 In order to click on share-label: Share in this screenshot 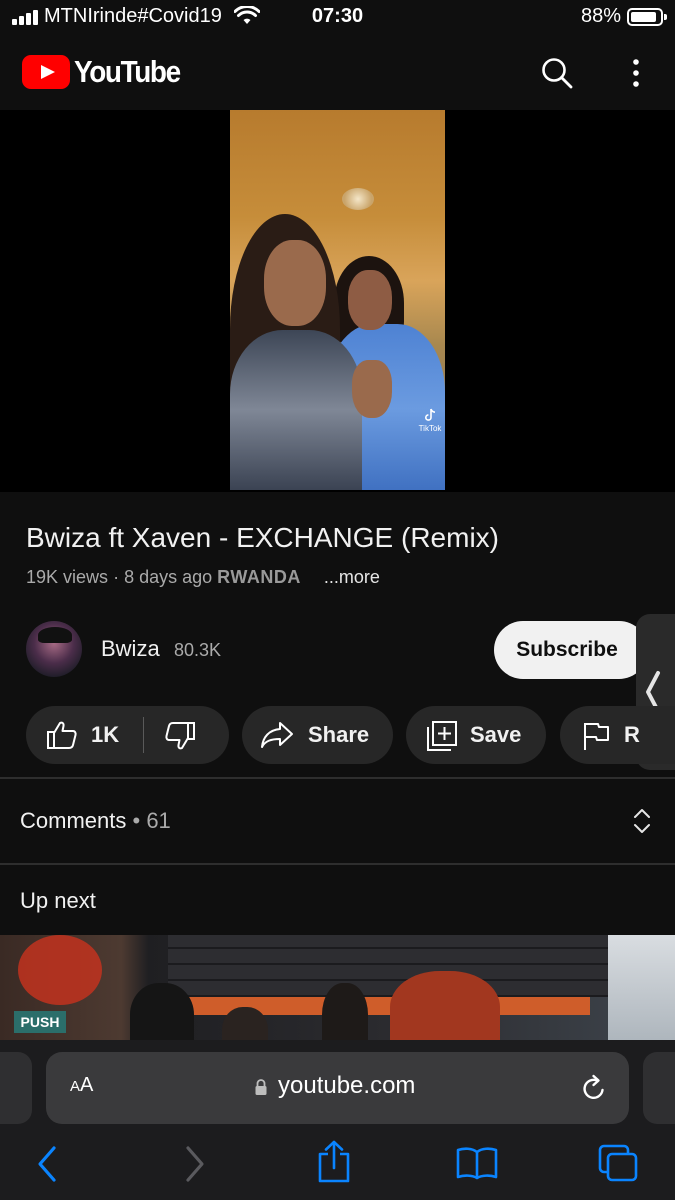, I will do `click(339, 734)`.